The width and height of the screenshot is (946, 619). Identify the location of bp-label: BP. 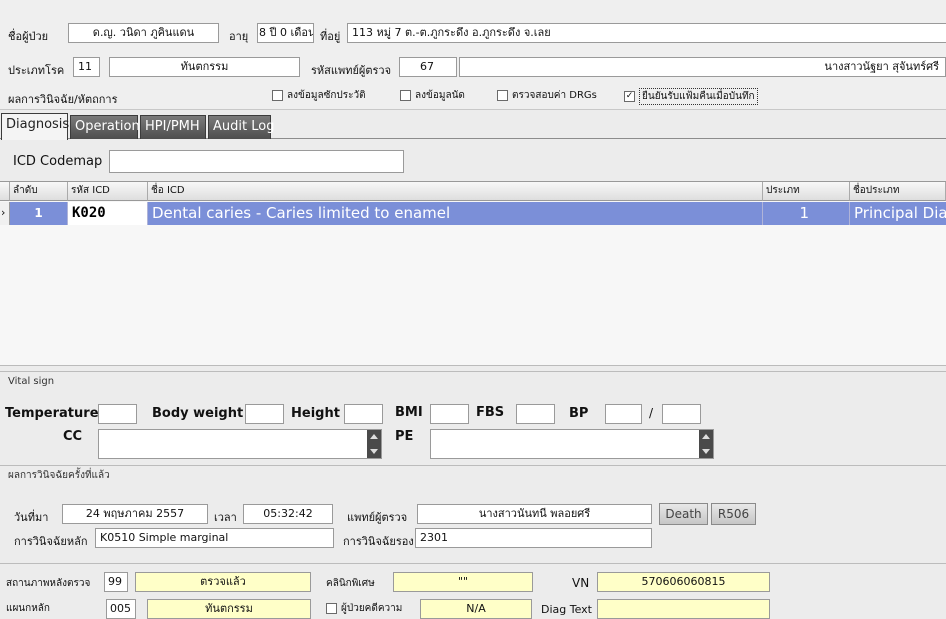
(579, 413).